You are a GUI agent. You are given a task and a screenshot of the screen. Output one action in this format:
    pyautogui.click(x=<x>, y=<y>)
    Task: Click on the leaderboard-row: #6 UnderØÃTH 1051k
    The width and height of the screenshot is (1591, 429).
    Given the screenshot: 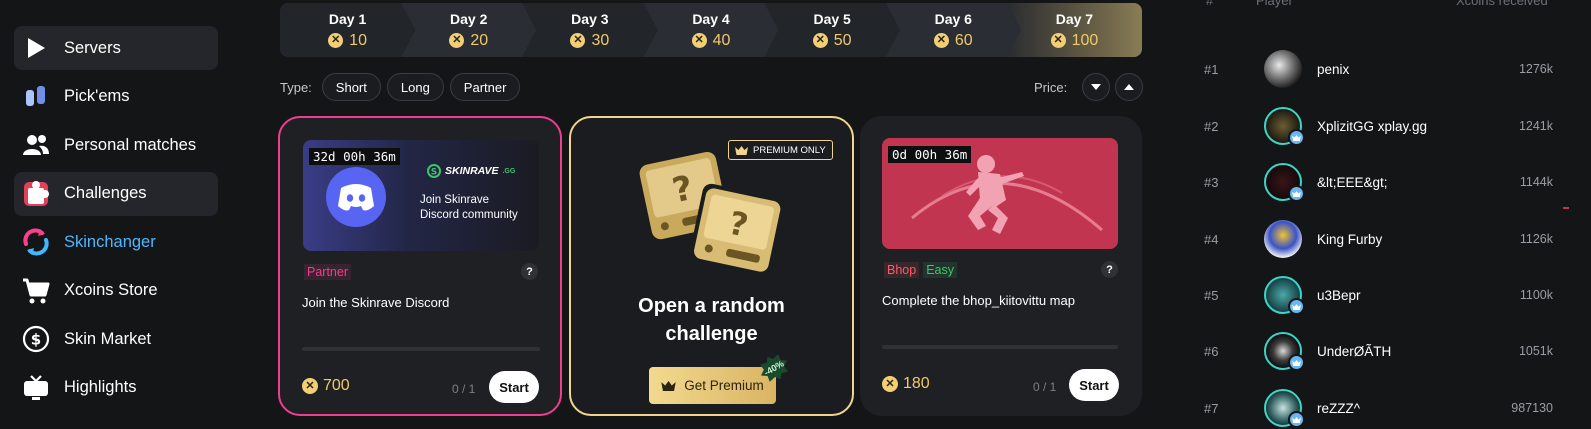 What is the action you would take?
    pyautogui.click(x=1378, y=351)
    